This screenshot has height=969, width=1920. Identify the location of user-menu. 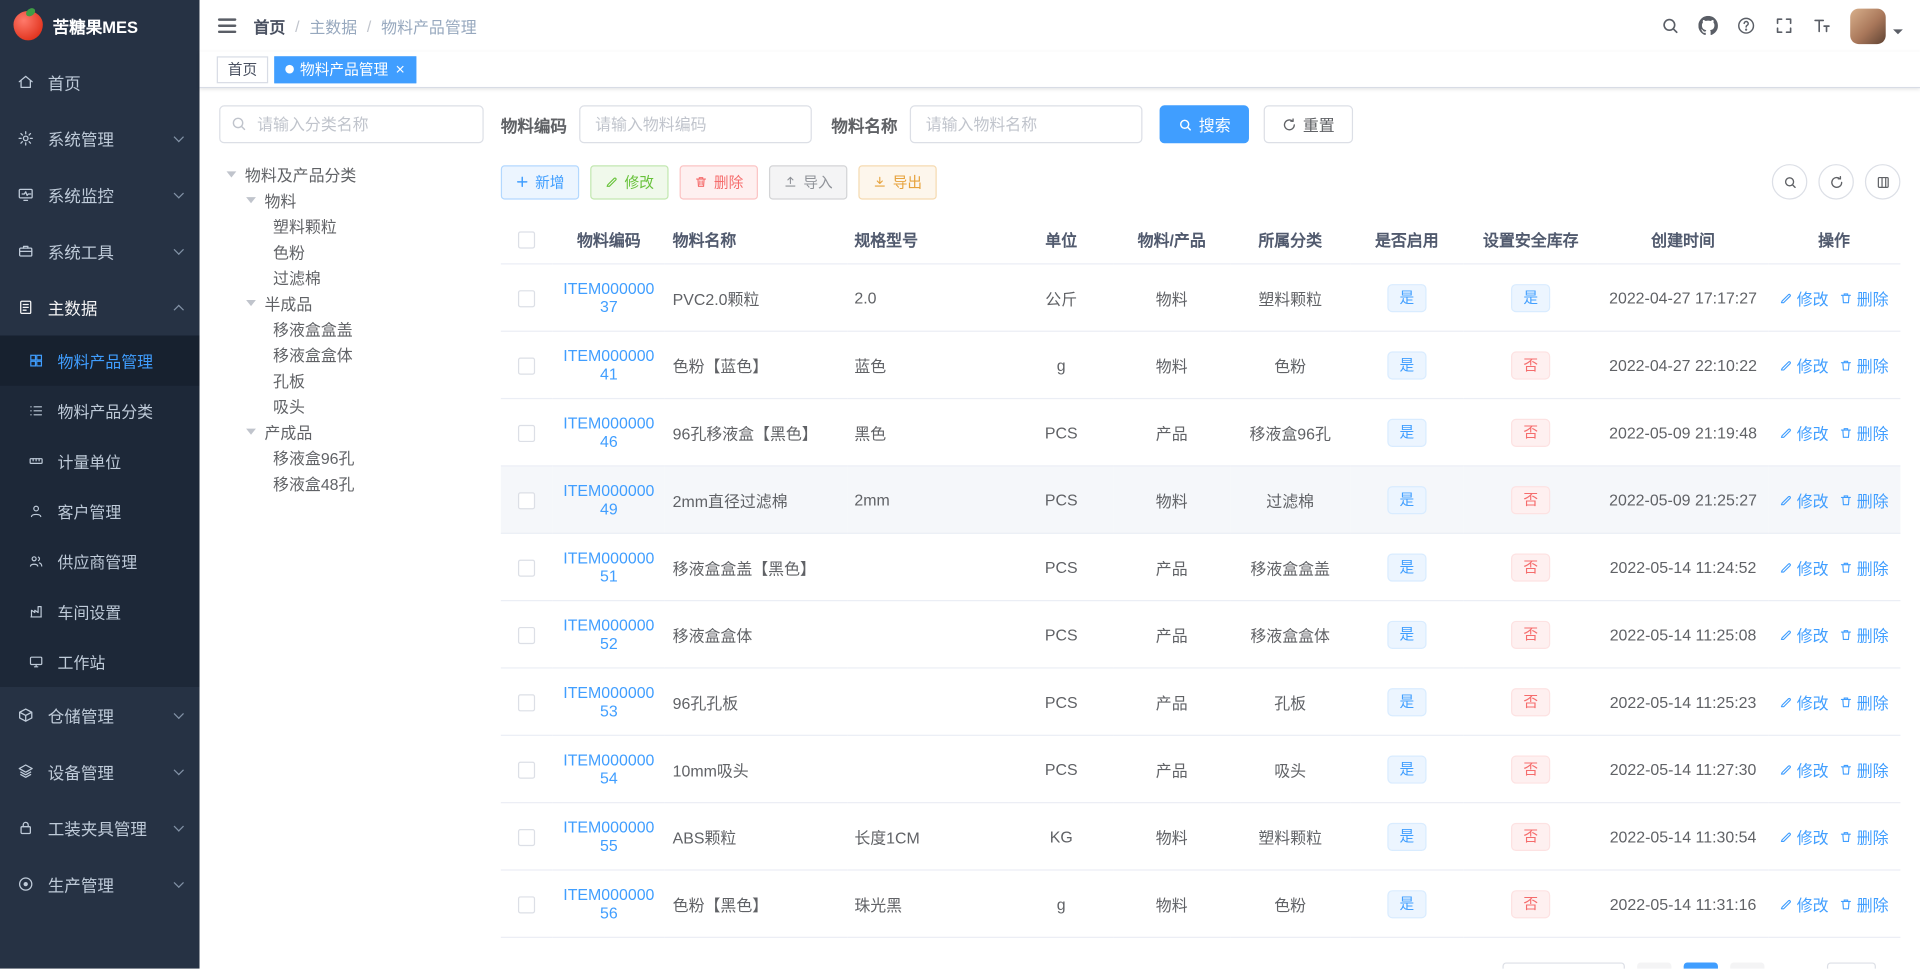
(1876, 25).